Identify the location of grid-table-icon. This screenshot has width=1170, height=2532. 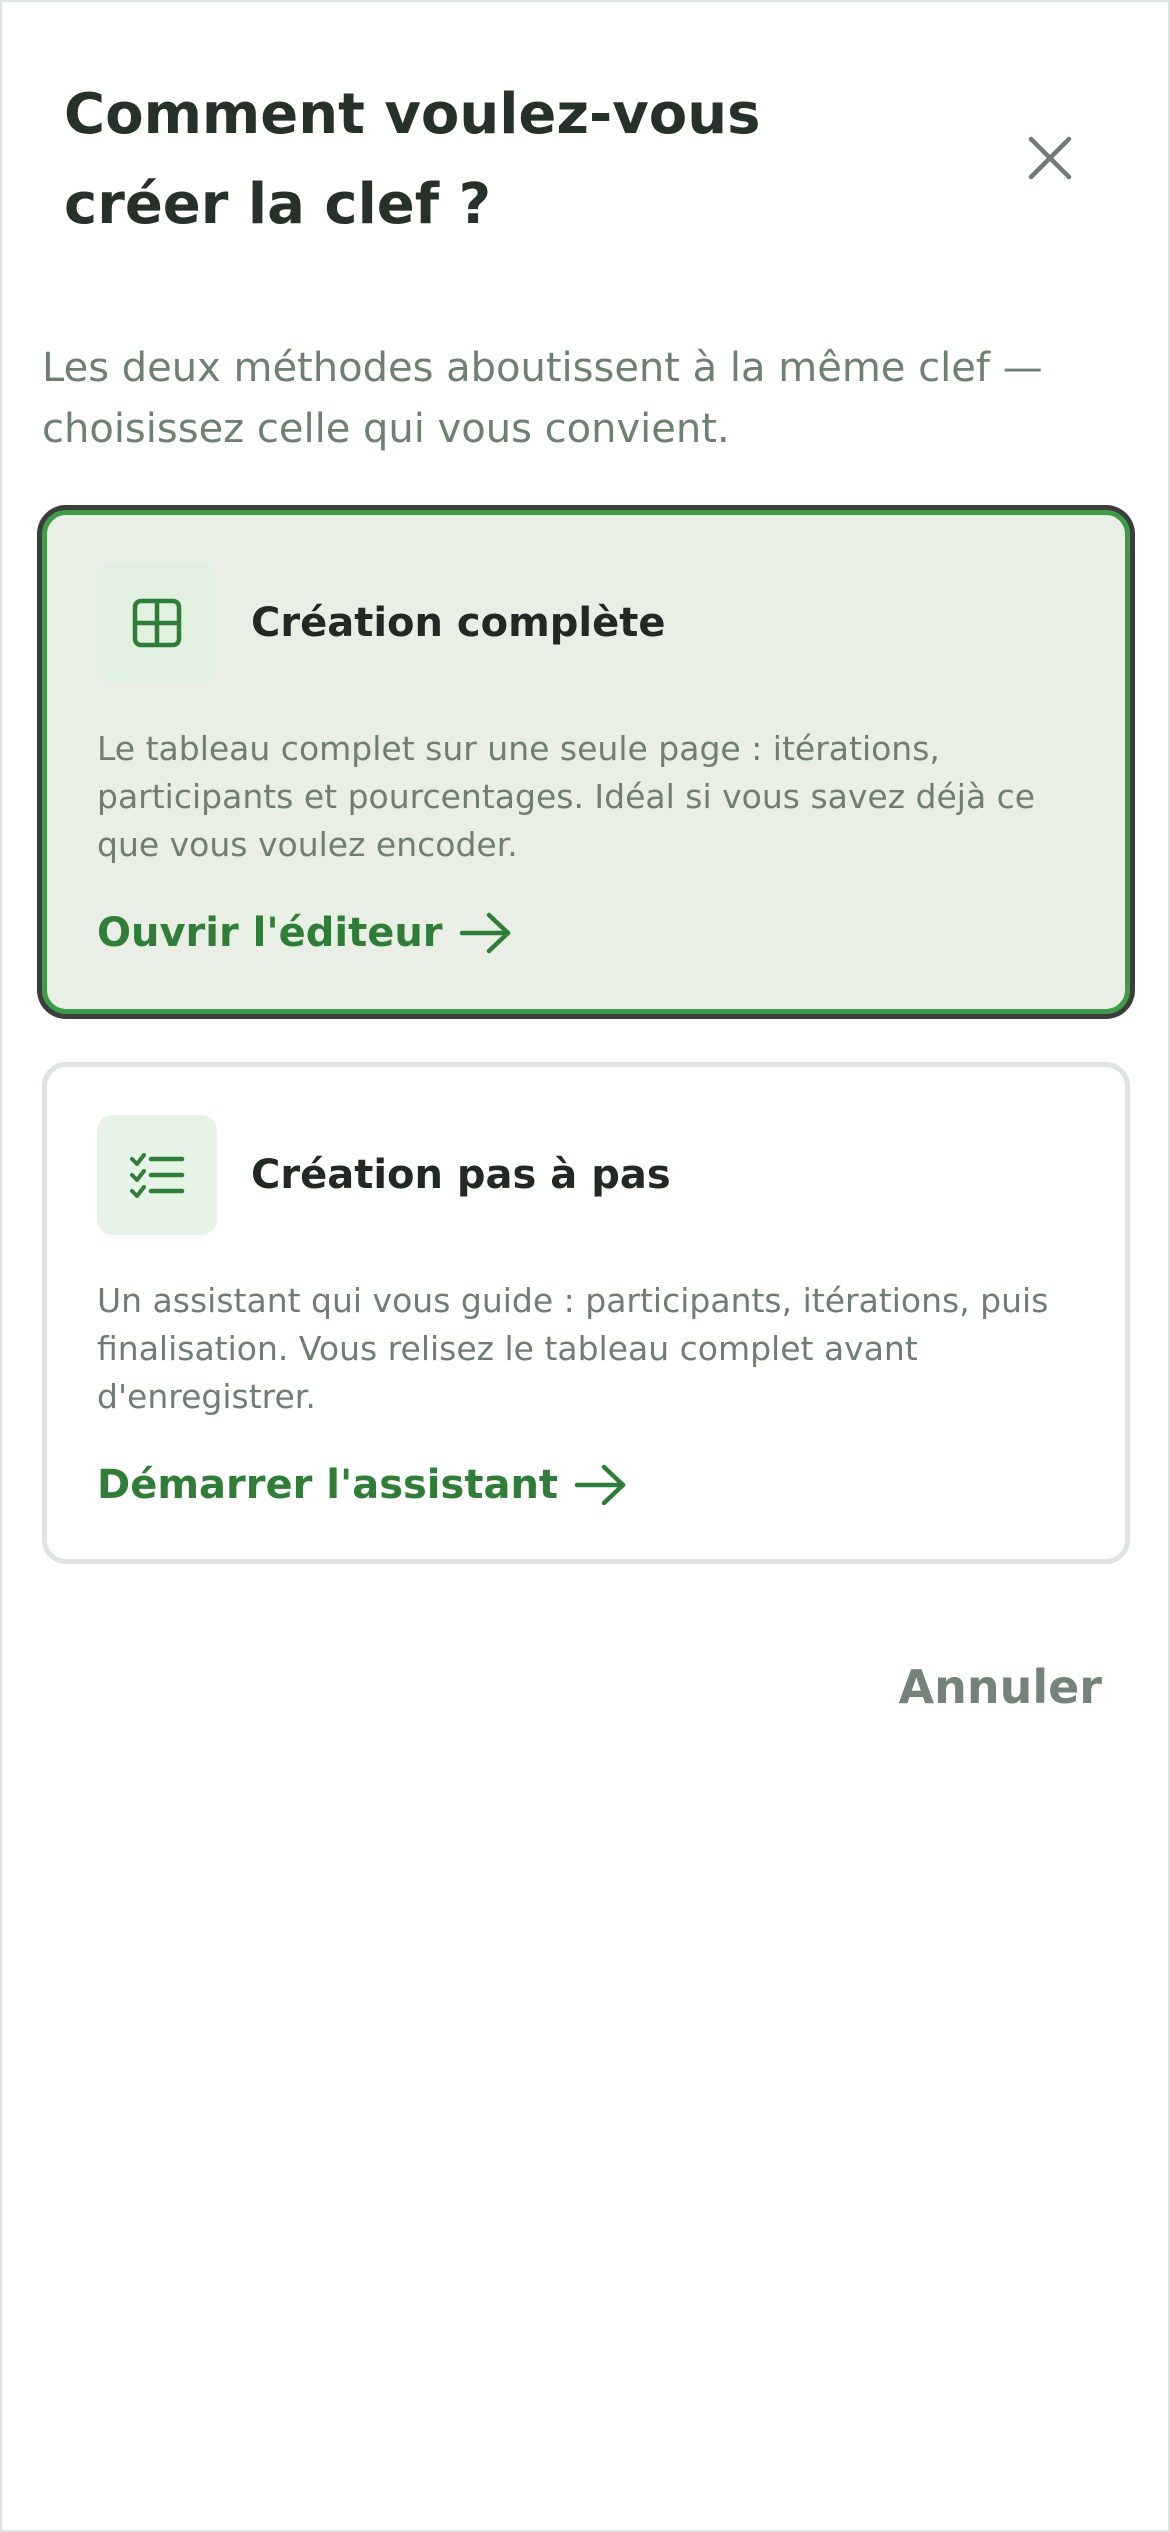
(157, 623).